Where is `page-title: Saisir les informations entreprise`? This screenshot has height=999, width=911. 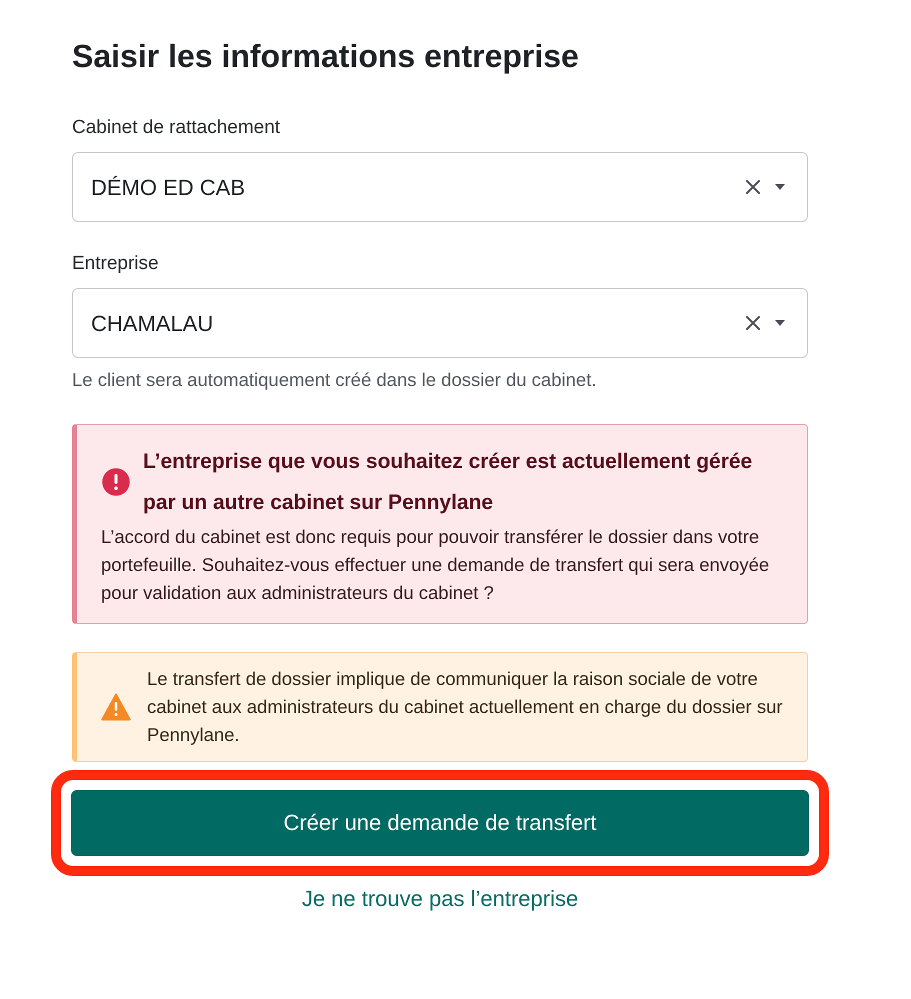 page-title: Saisir les informations entreprise is located at coordinates (326, 56).